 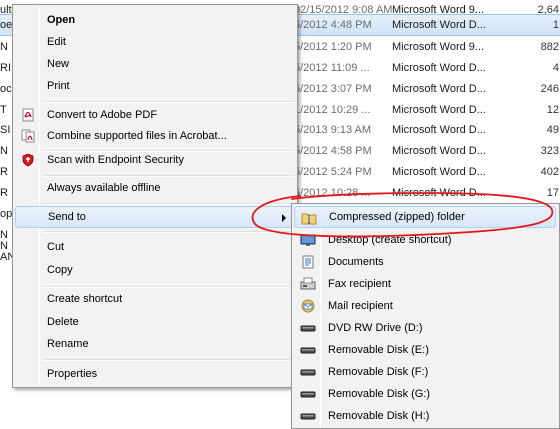 What do you see at coordinates (552, 193) in the screenshot?
I see `file-size: 17` at bounding box center [552, 193].